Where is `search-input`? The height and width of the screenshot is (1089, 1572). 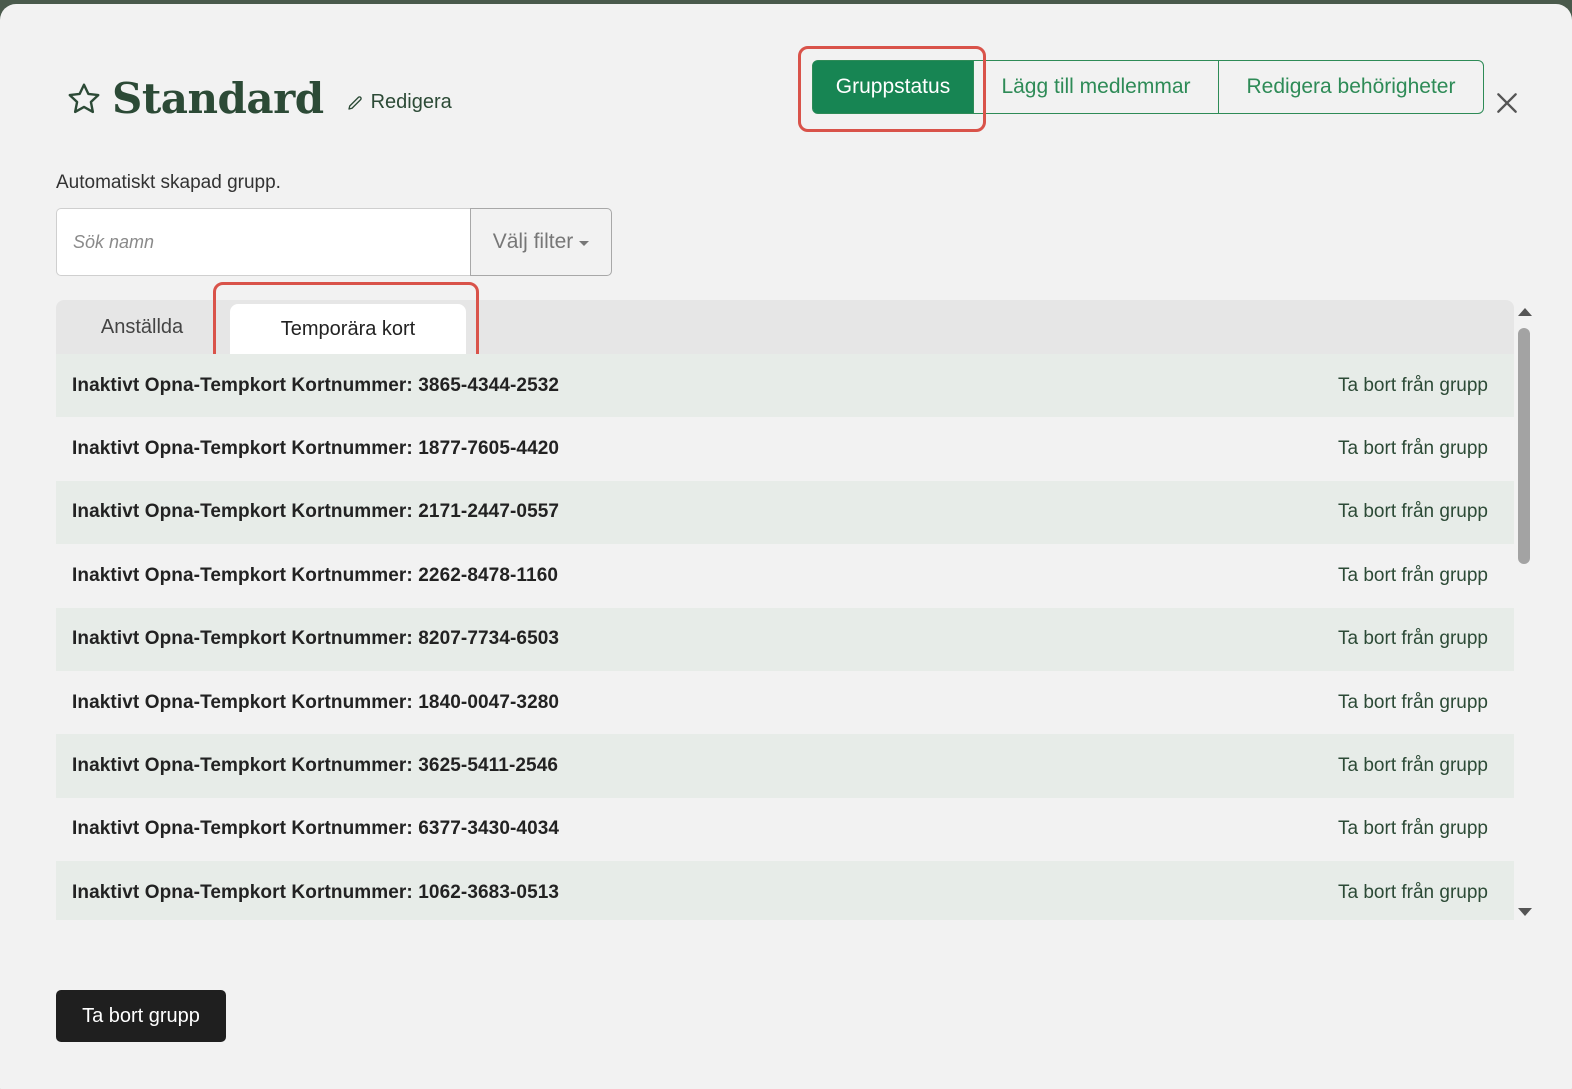
search-input is located at coordinates (263, 242).